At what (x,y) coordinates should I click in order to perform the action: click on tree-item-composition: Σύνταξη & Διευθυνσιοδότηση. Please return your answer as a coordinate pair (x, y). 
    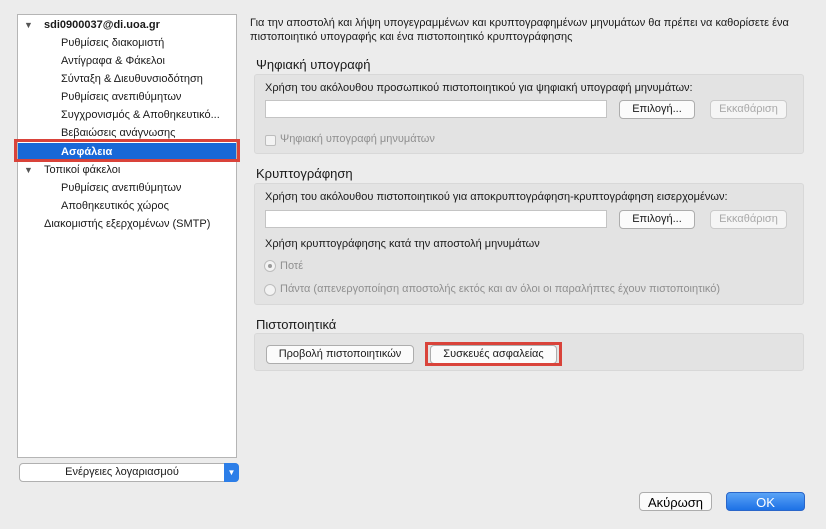
    Looking at the image, I should click on (127, 79).